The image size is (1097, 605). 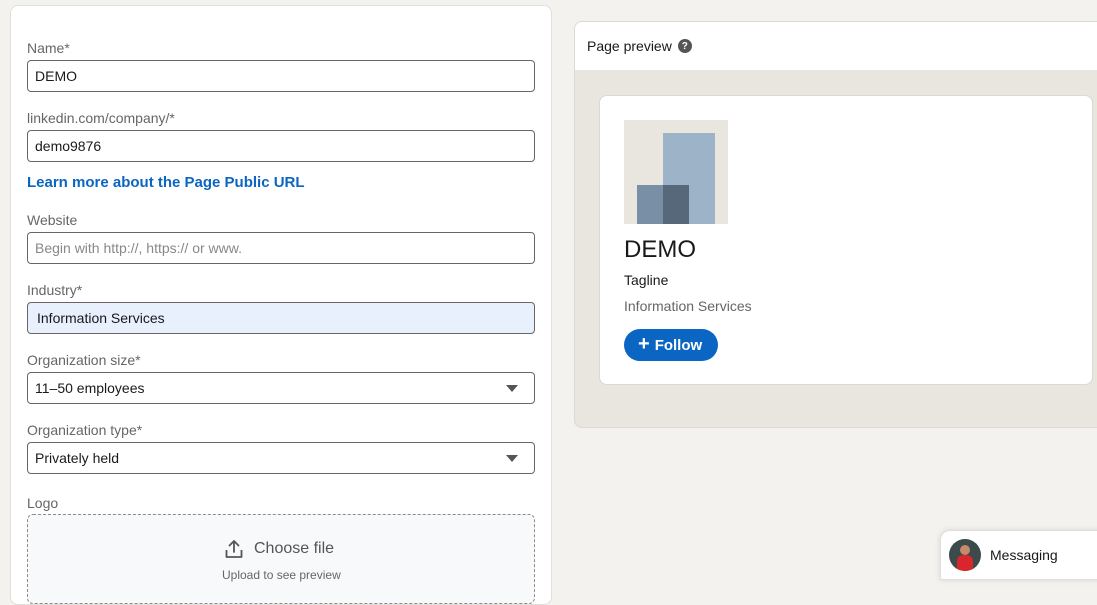 I want to click on company-tagline: Tagline, so click(x=646, y=280).